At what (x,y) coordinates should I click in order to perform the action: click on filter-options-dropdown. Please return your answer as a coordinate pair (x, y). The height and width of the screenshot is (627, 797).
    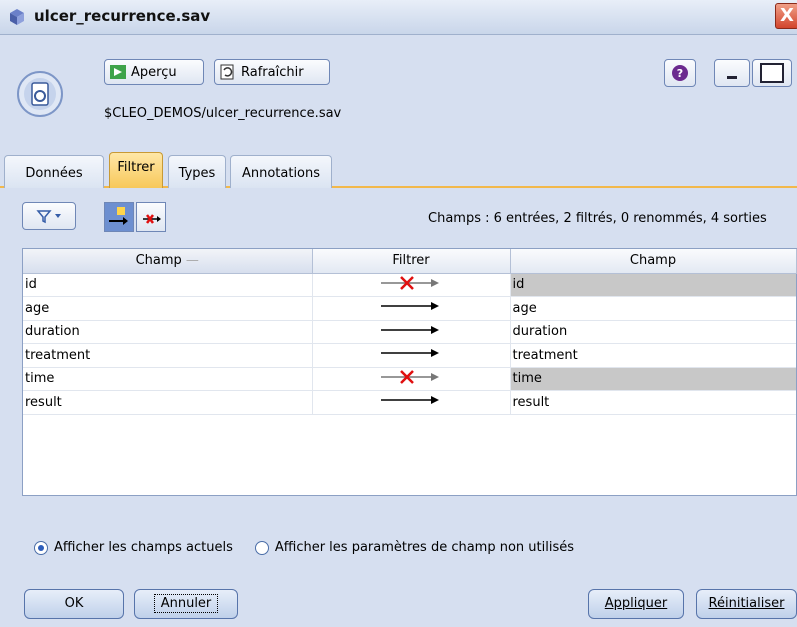
    Looking at the image, I should click on (49, 216).